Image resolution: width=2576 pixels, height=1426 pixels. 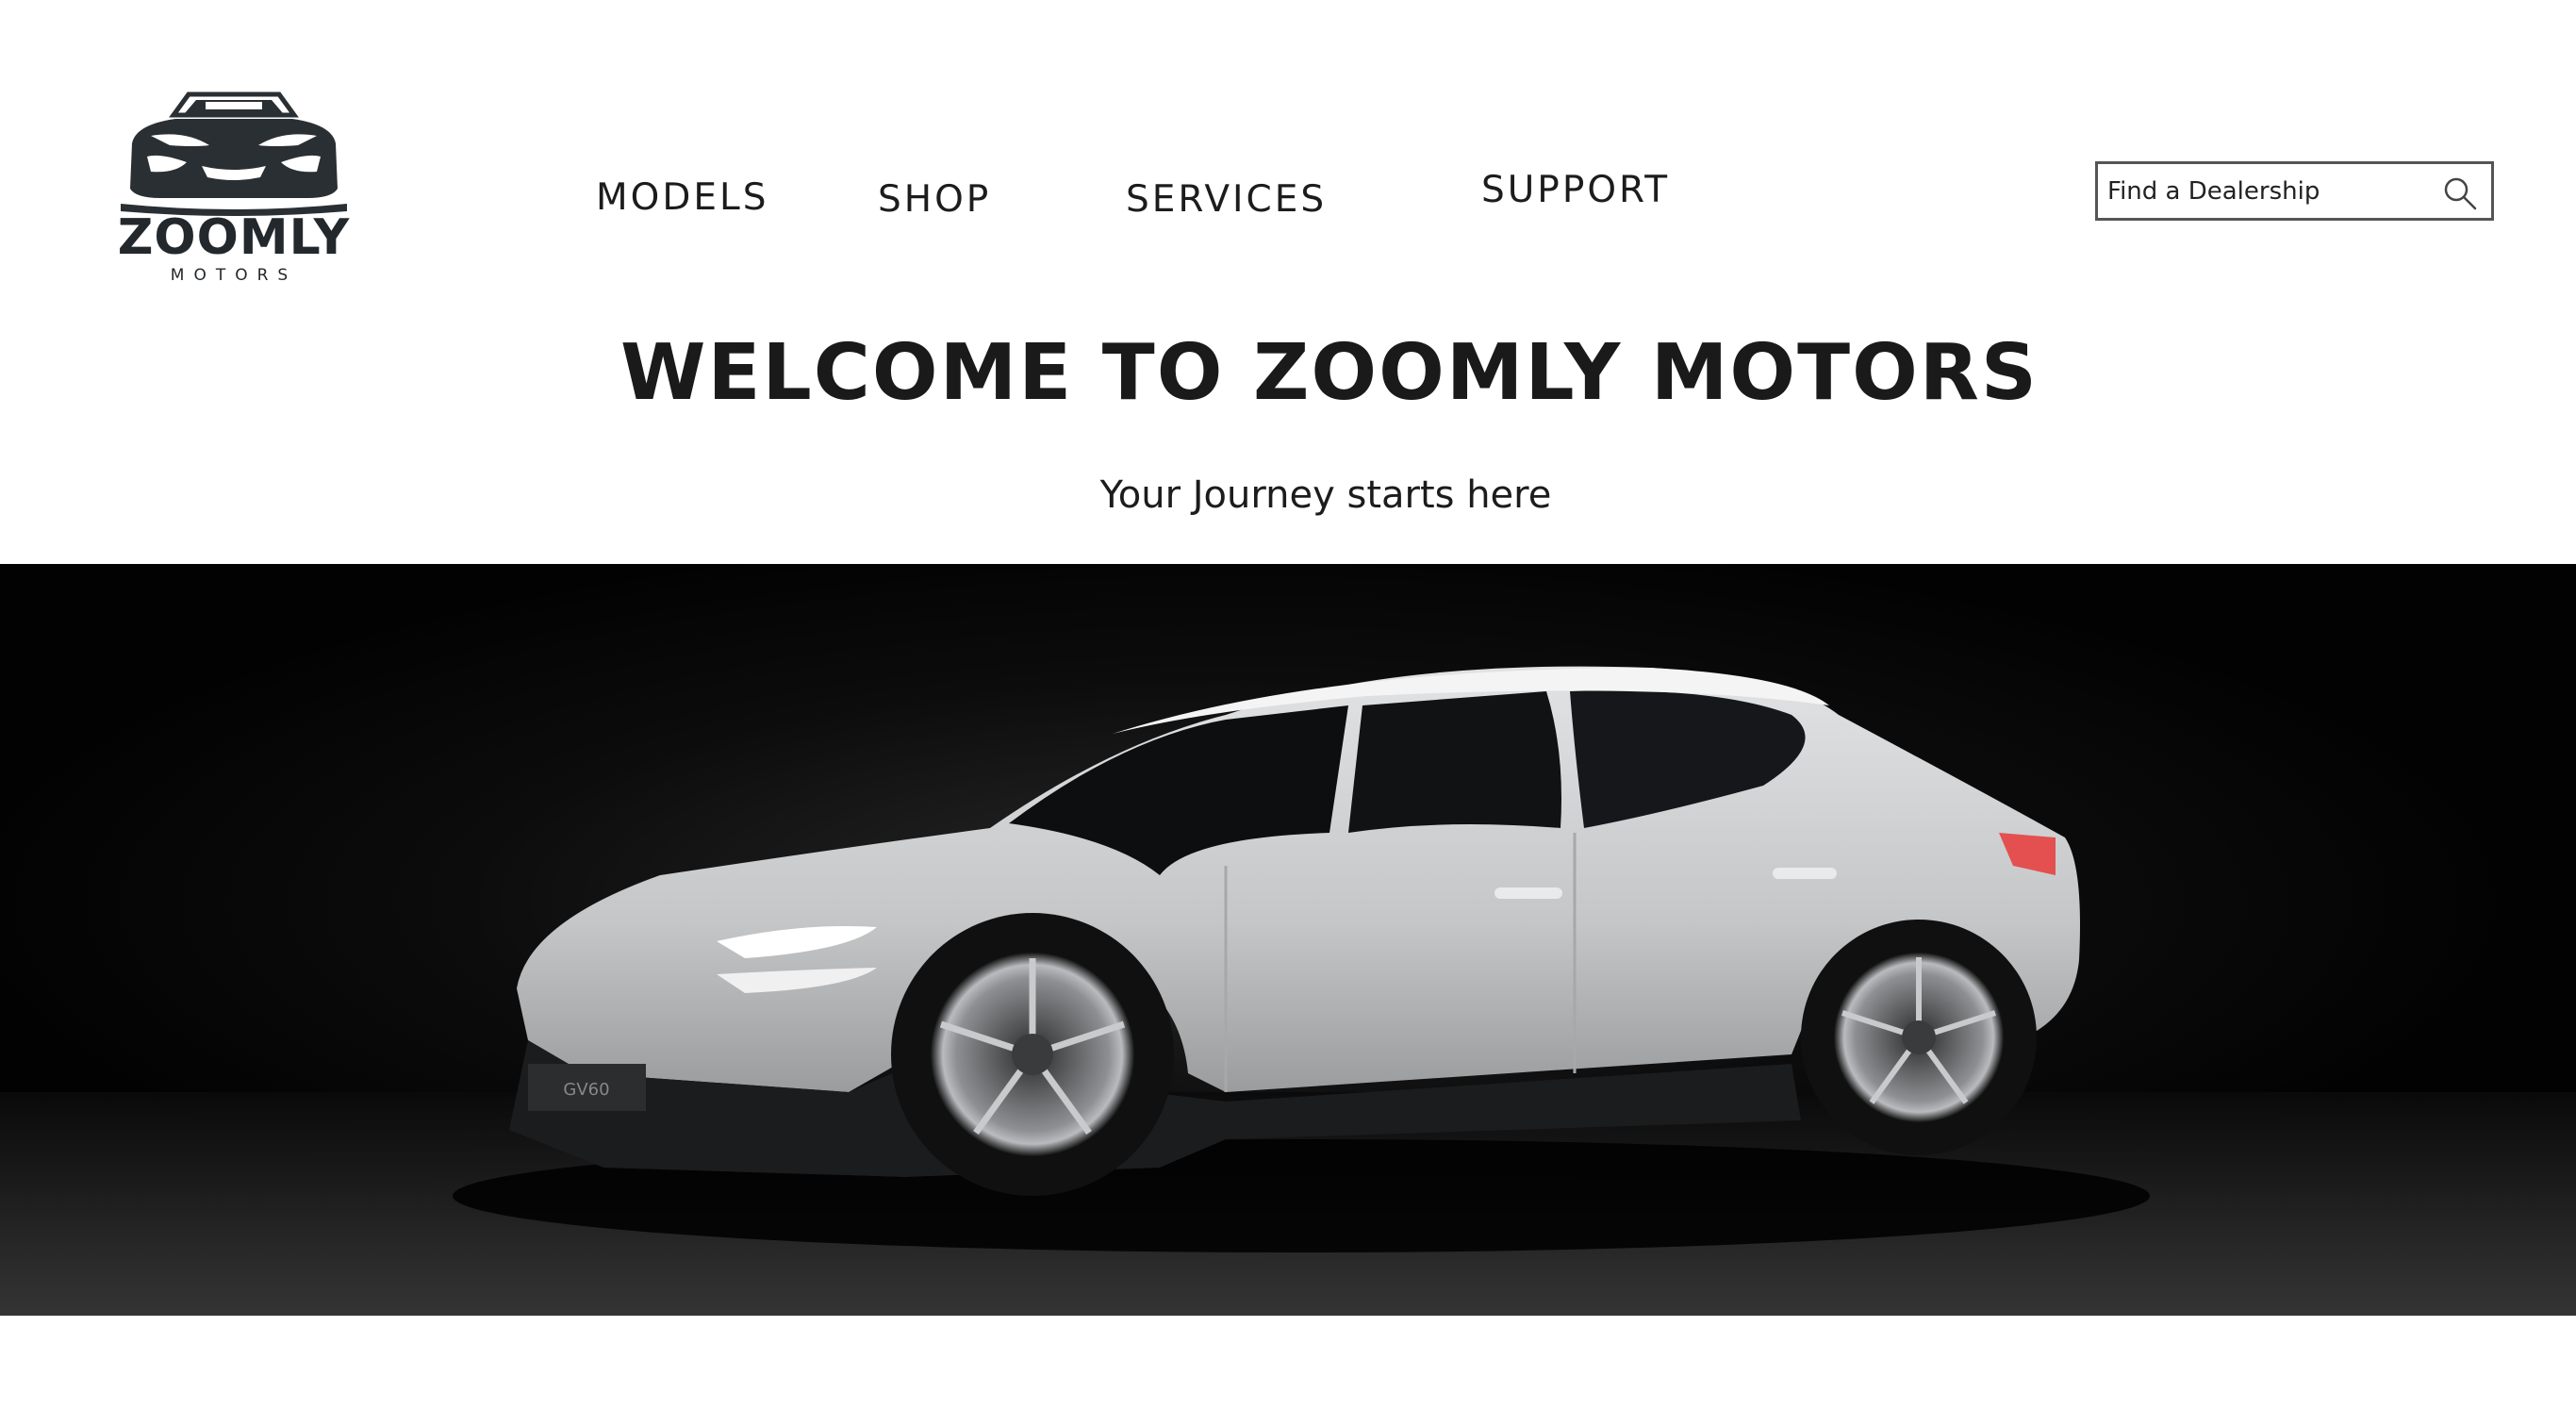 What do you see at coordinates (682, 197) in the screenshot?
I see `nav-models: MODELS` at bounding box center [682, 197].